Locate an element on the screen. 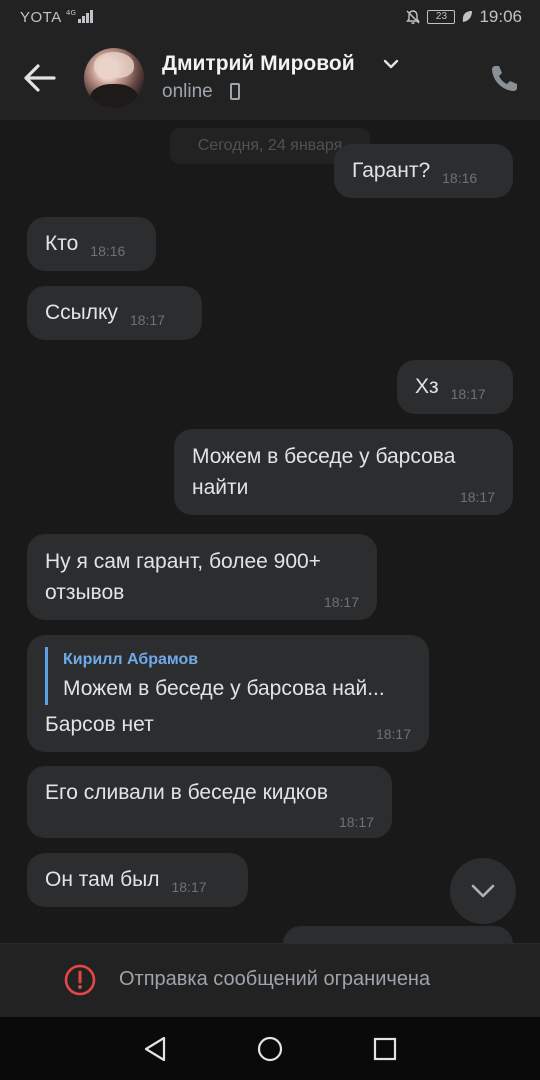  bell-off-icon is located at coordinates (413, 17).